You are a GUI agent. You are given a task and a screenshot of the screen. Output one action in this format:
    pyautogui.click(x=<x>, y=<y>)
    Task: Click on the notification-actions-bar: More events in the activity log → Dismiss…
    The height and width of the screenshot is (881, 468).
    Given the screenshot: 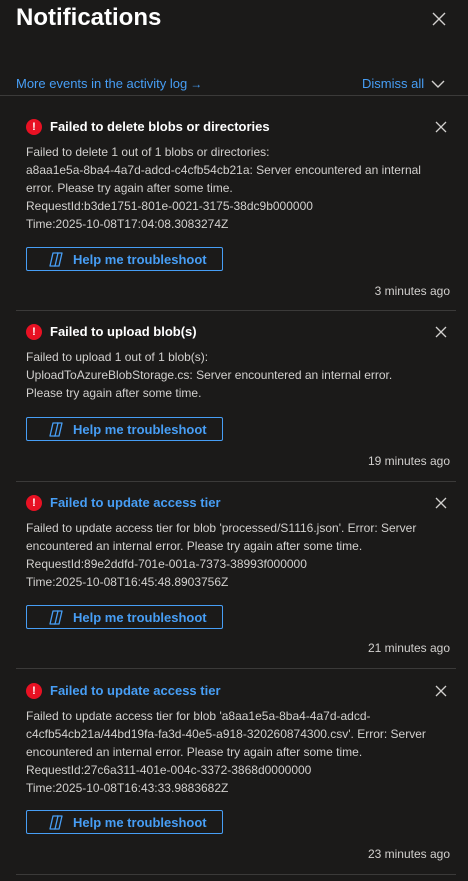 What is the action you would take?
    pyautogui.click(x=234, y=83)
    